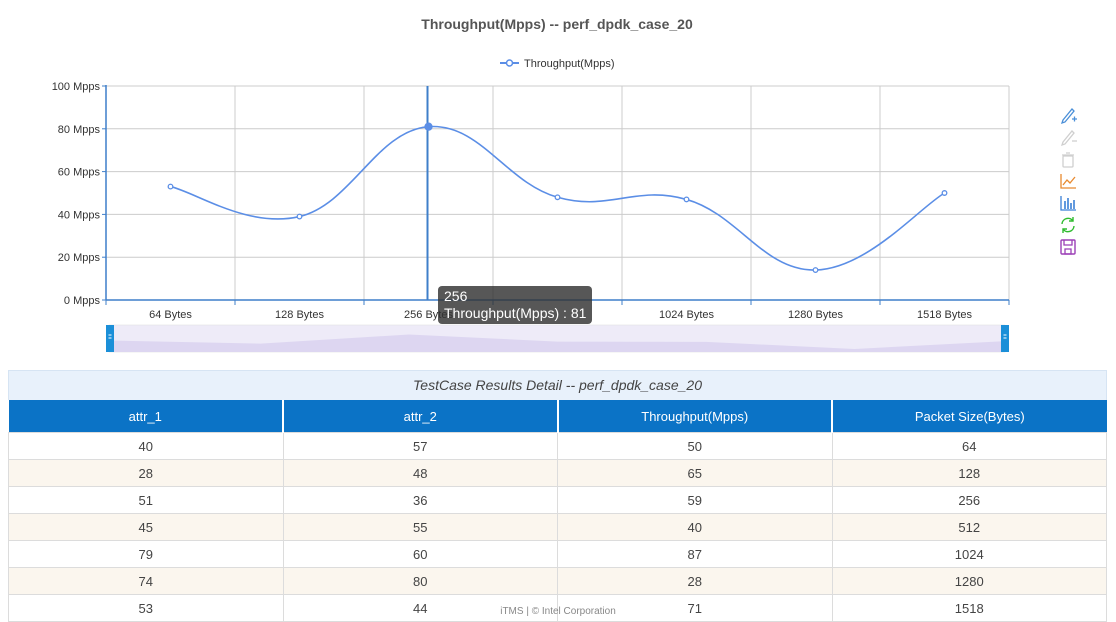 The image size is (1116, 622). I want to click on data-zoom-slider, so click(557, 338).